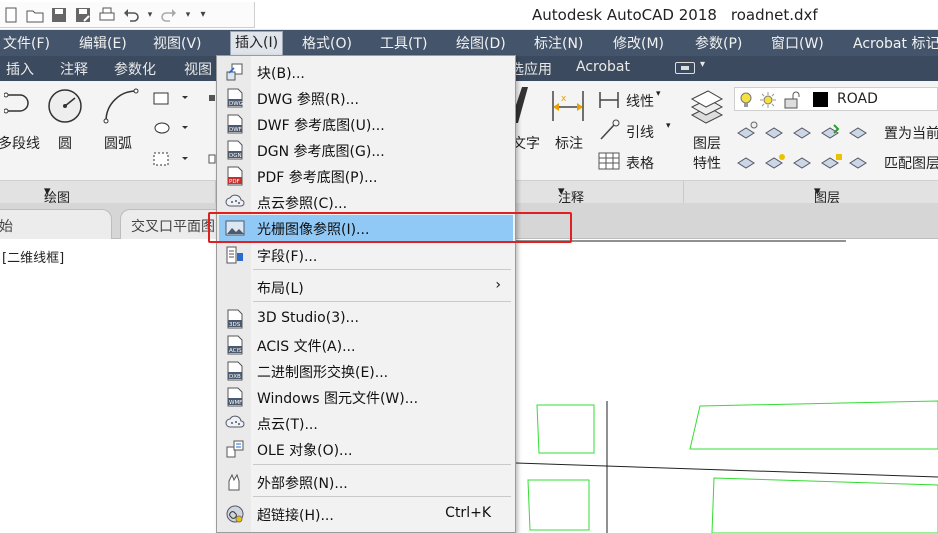 This screenshot has height=533, width=938. Describe the element at coordinates (198, 69) in the screenshot. I see `ribbon-tab-3: 视图` at that location.